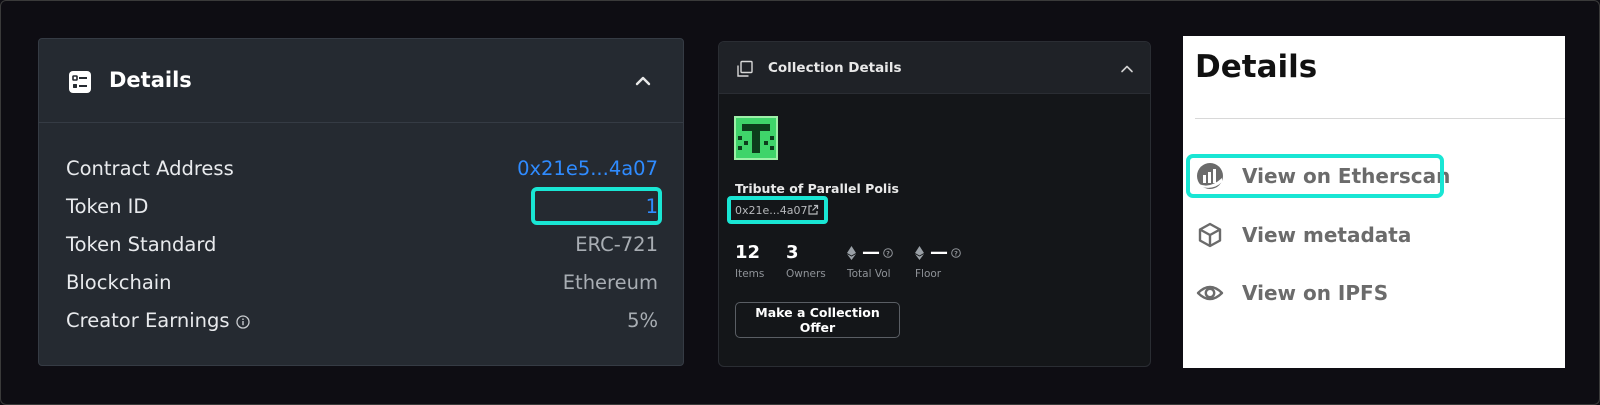  What do you see at coordinates (745, 68) in the screenshot?
I see `collection-icon` at bounding box center [745, 68].